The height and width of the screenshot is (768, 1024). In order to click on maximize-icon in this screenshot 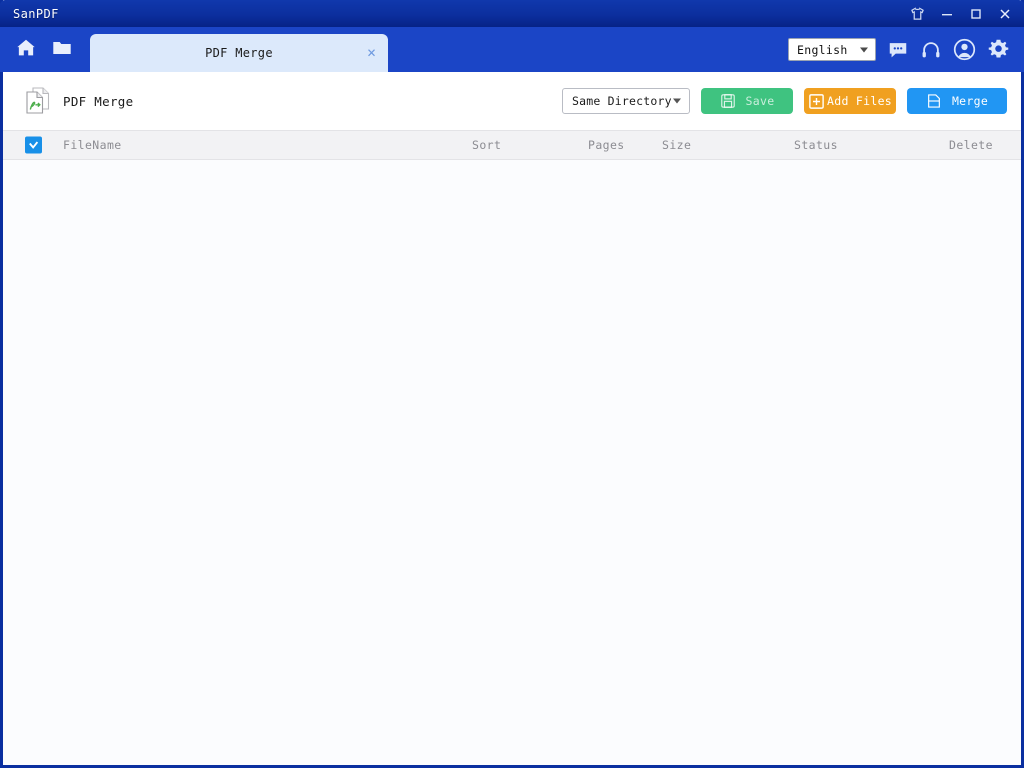, I will do `click(975, 14)`.